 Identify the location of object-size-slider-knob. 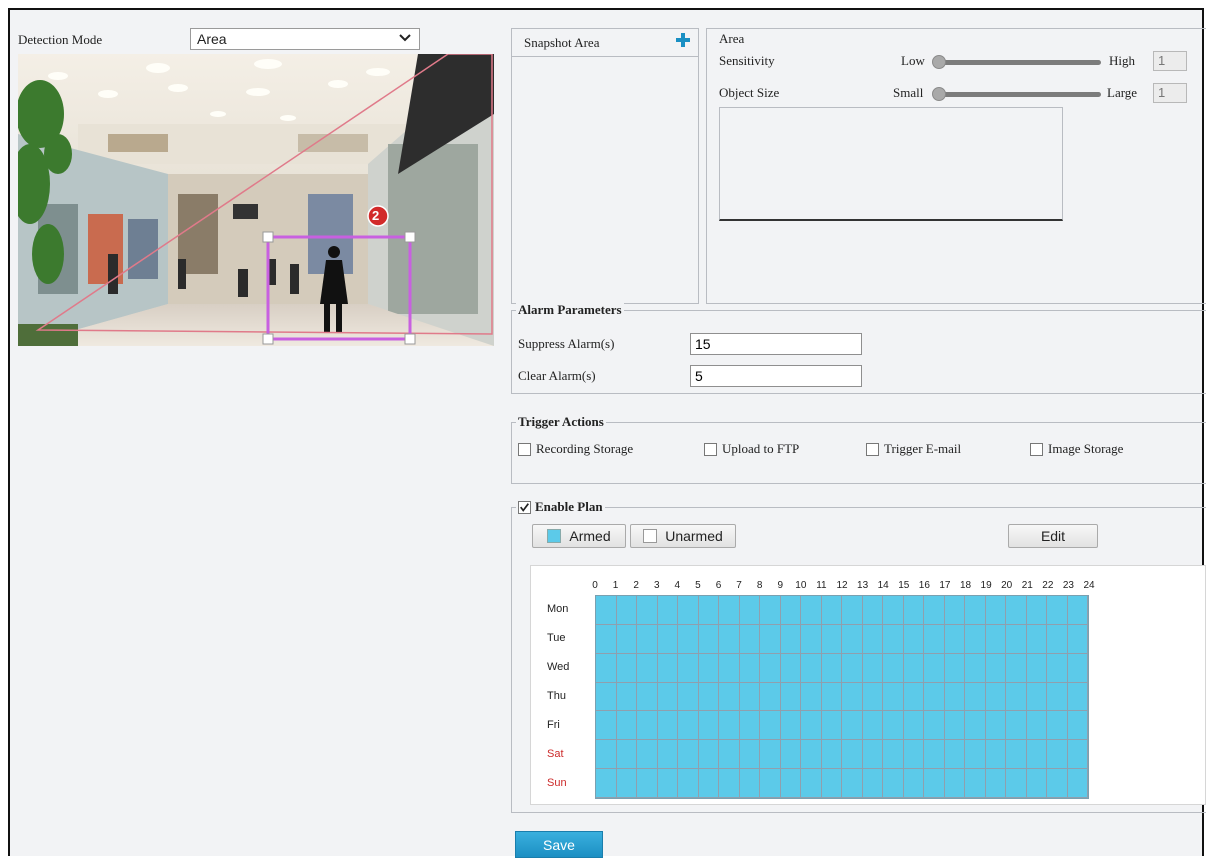
(939, 94).